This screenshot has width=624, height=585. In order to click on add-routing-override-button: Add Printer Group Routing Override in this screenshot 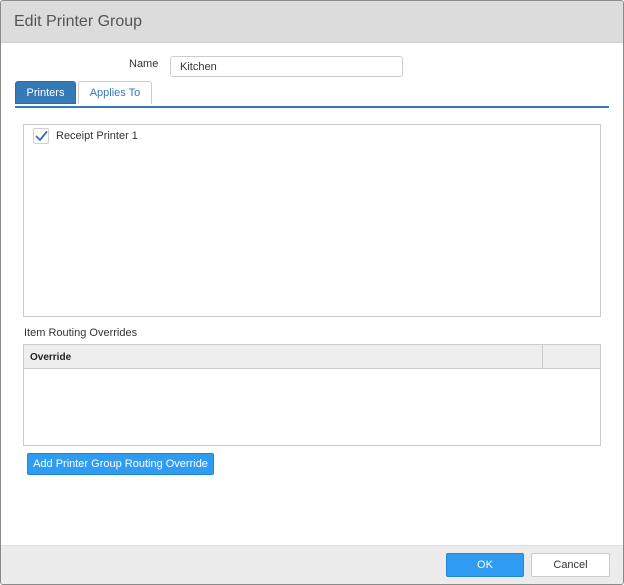, I will do `click(120, 464)`.